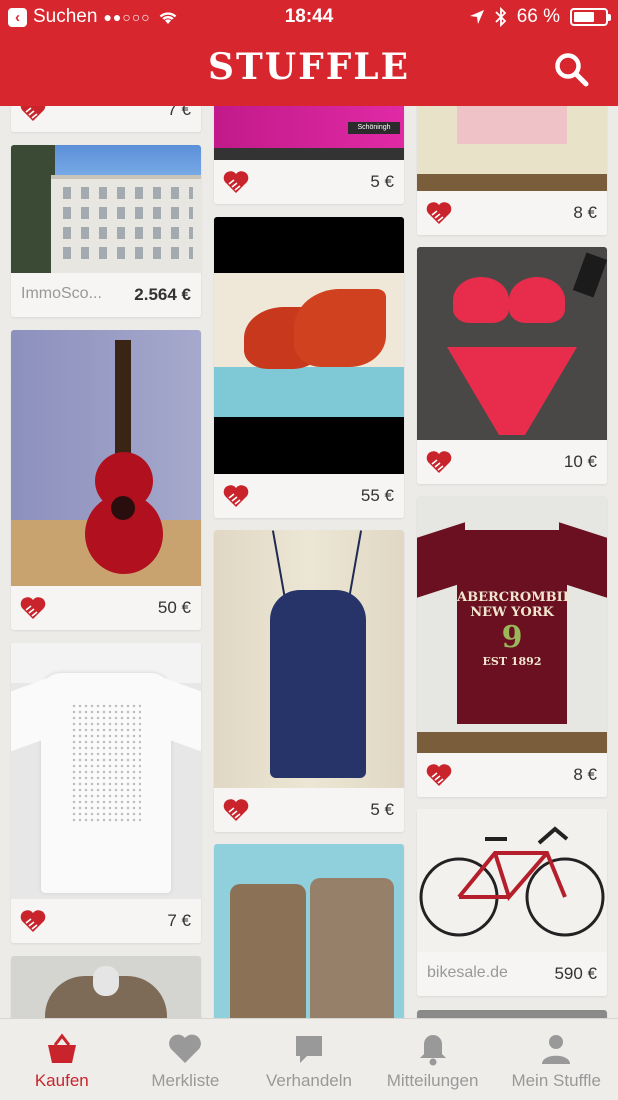 The image size is (618, 1100). Describe the element at coordinates (185, 1080) in the screenshot. I see `tab-label: Merkliste` at that location.